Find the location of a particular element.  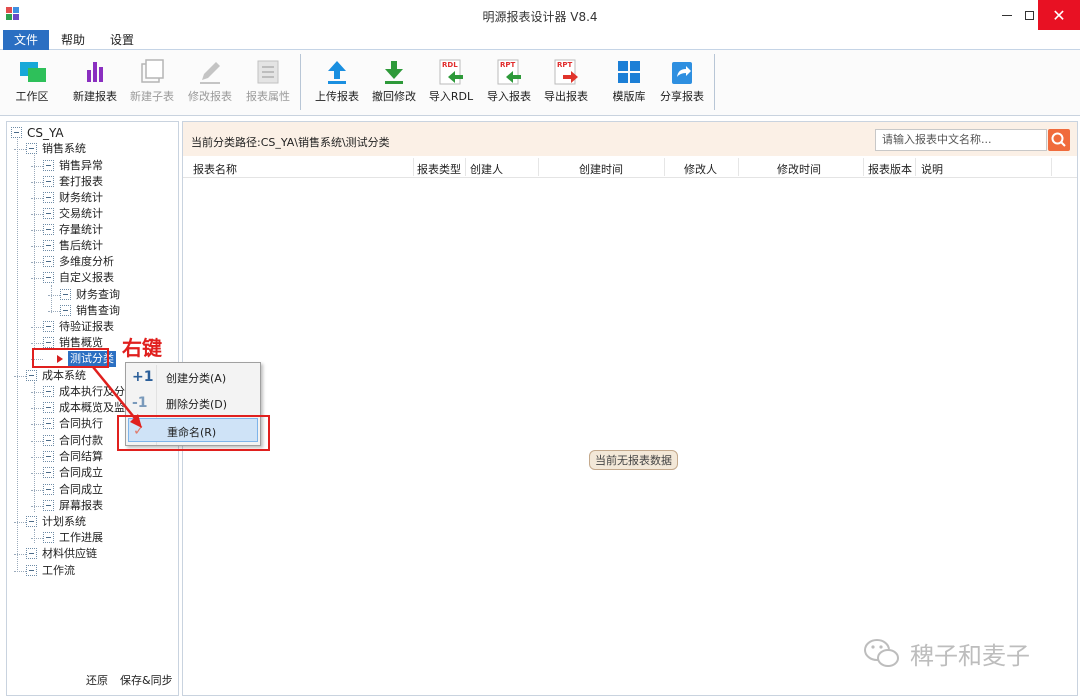

tree-node-label: 财务统计 is located at coordinates (81, 197).